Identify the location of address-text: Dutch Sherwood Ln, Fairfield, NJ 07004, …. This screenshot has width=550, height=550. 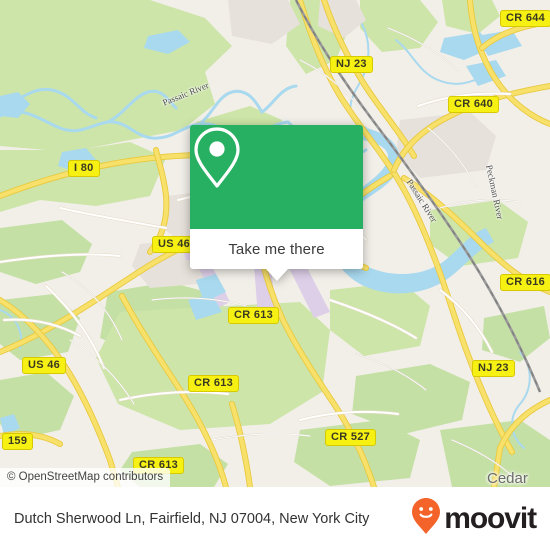
(192, 518).